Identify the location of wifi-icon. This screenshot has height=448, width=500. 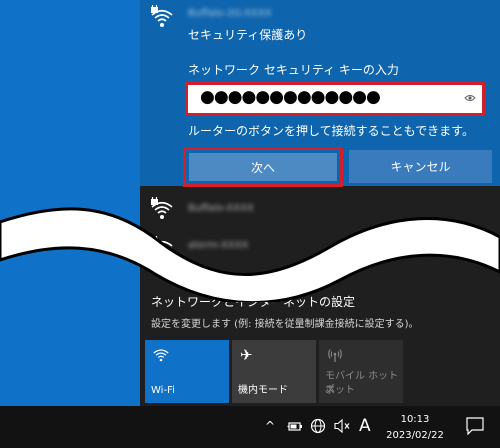
(161, 355).